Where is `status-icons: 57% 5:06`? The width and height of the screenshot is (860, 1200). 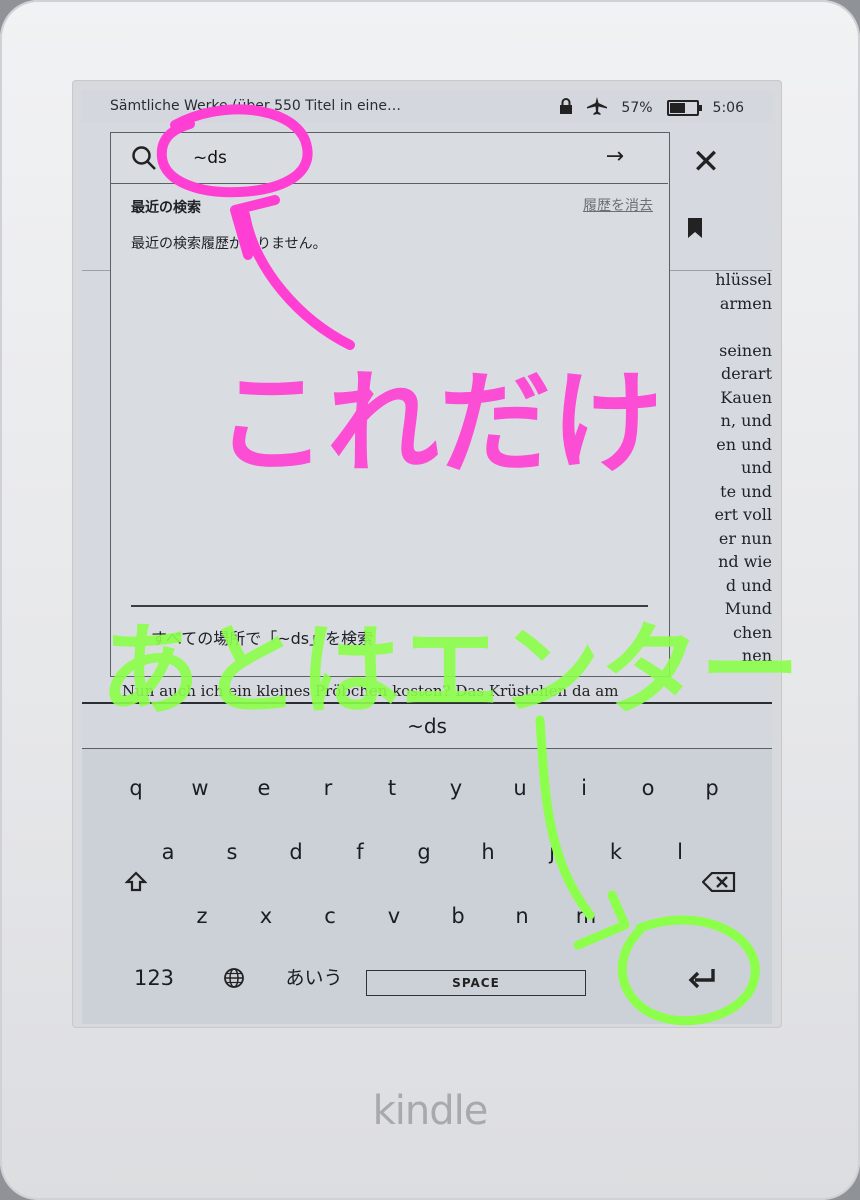
status-icons: 57% 5:06 is located at coordinates (651, 108).